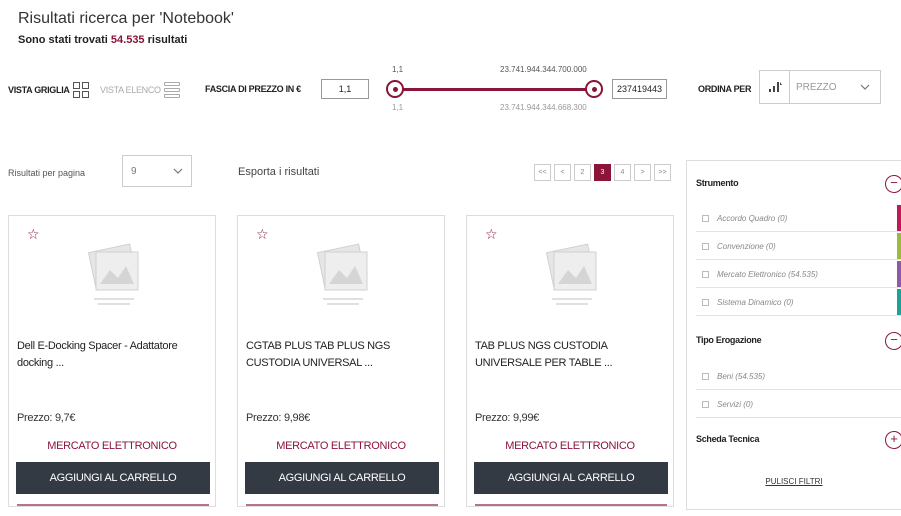 The image size is (901, 516). I want to click on view-grid-toggle: VISTA GRIGLIA, so click(48, 90).